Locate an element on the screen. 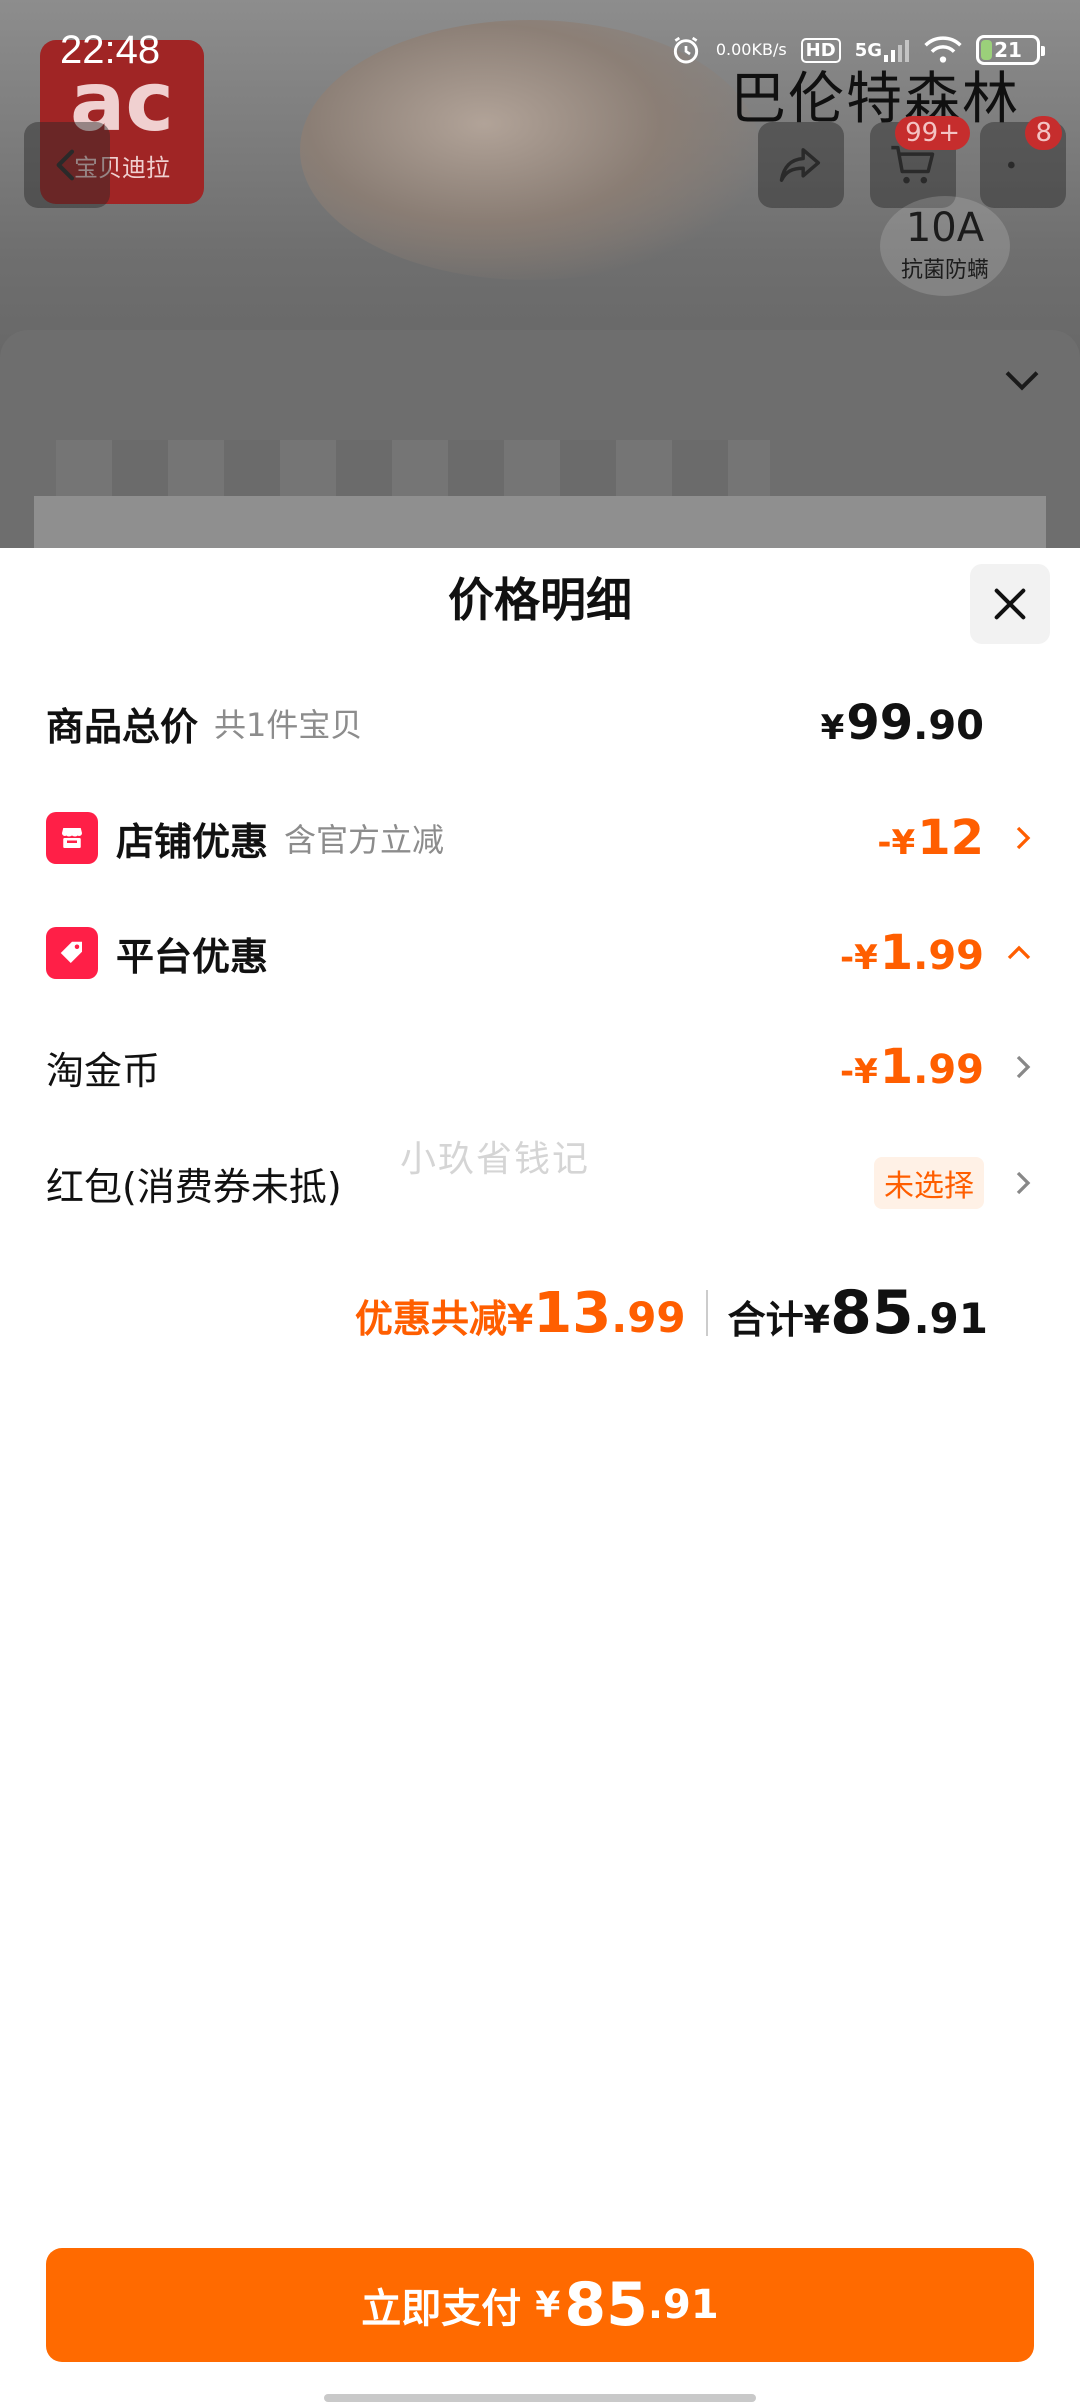 The width and height of the screenshot is (1080, 2408). share-button is located at coordinates (801, 165).